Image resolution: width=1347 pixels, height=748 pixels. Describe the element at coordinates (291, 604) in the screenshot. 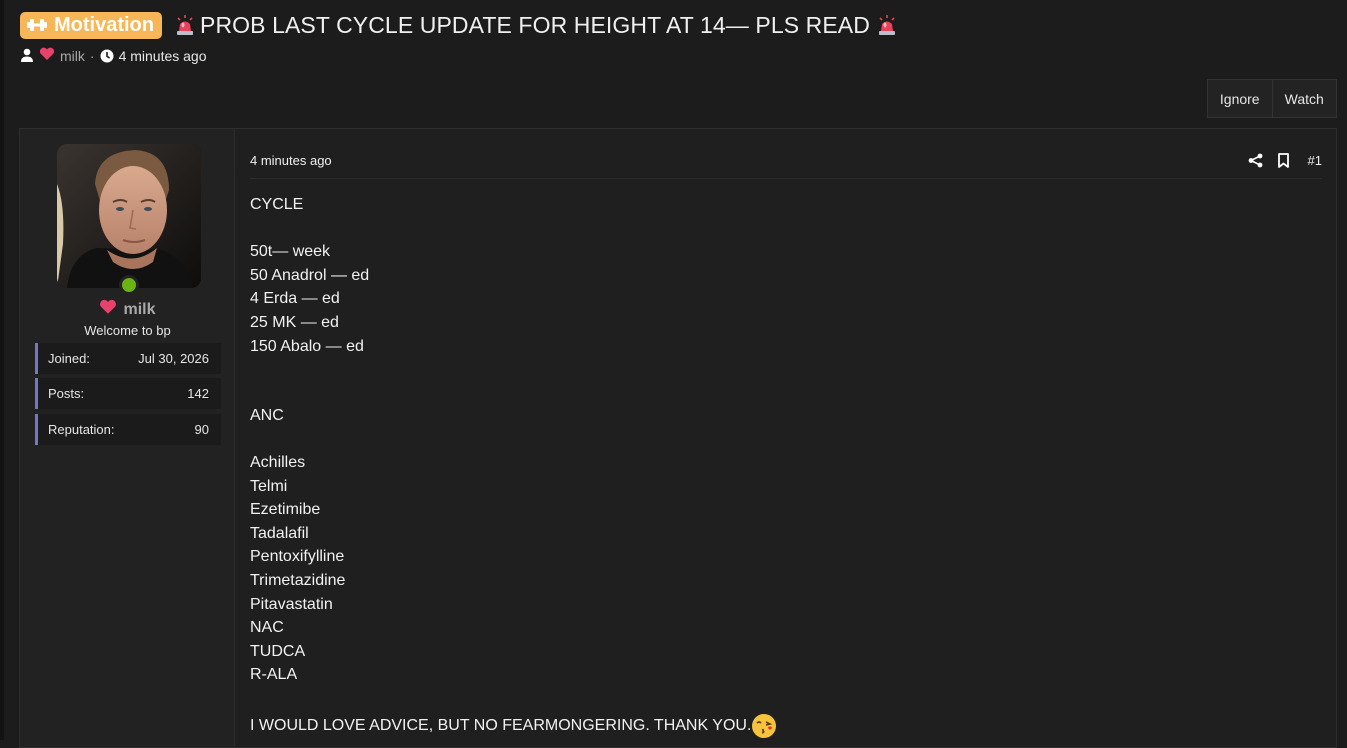

I see `text-line: Pitavastatin` at that location.